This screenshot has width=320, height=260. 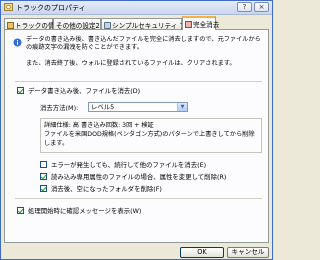 What do you see at coordinates (129, 165) in the screenshot?
I see `continue-on-error-label: エラーが発生しても、続行して他のファイルを消去(E)` at bounding box center [129, 165].